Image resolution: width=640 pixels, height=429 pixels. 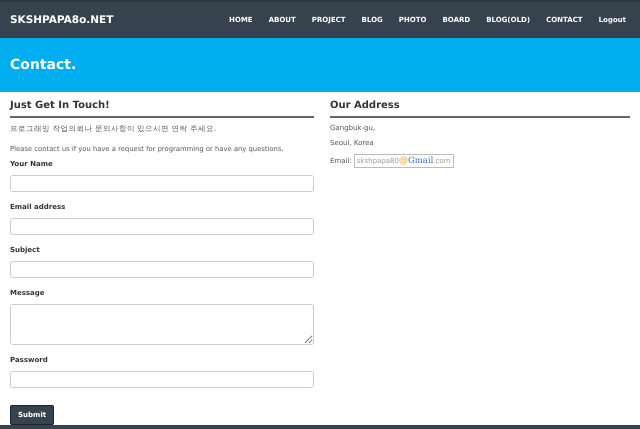 What do you see at coordinates (162, 379) in the screenshot?
I see `password-field` at bounding box center [162, 379].